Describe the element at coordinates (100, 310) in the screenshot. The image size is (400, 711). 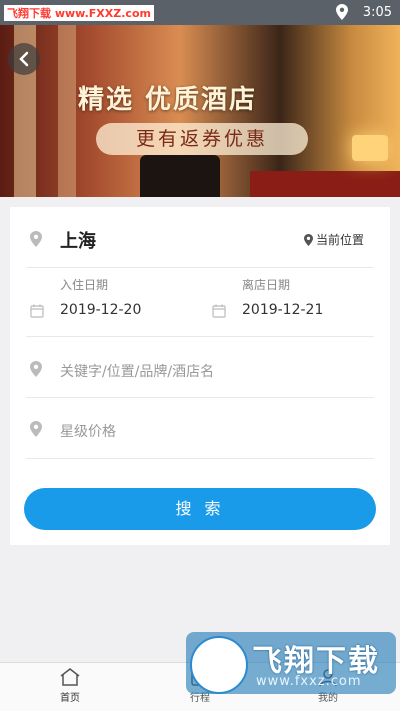
I see `checkin-date: 2019-12-20` at that location.